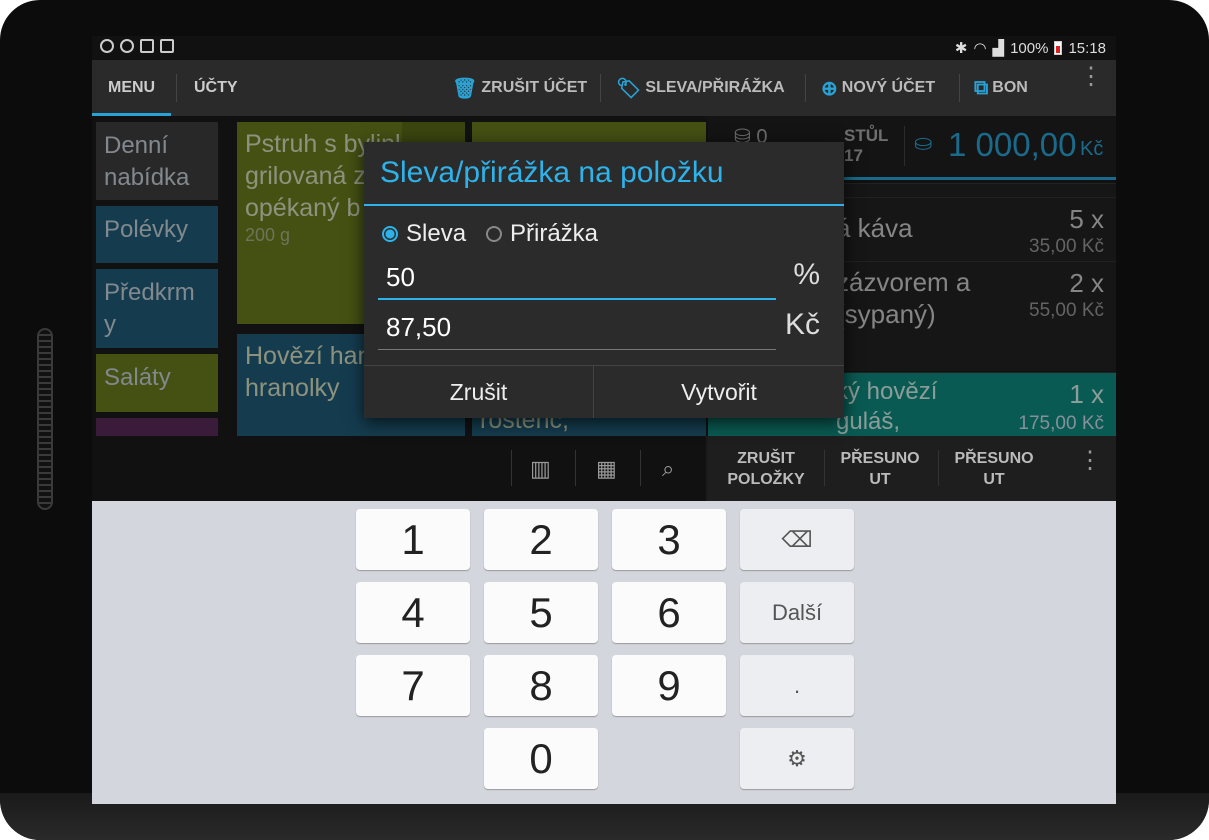 This screenshot has width=1209, height=840. I want to click on receipt-label: BON, so click(1010, 87).